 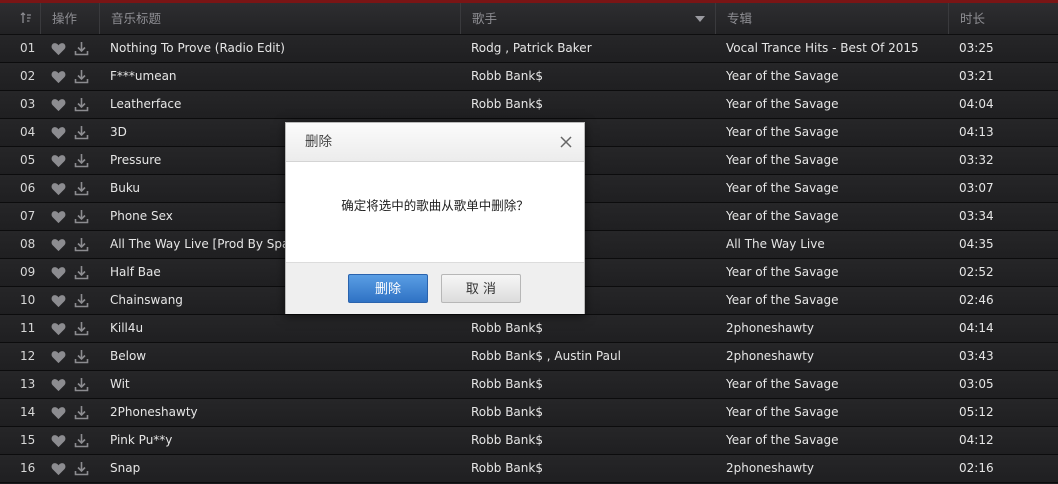 I want to click on track-title: F***umean, so click(x=280, y=76).